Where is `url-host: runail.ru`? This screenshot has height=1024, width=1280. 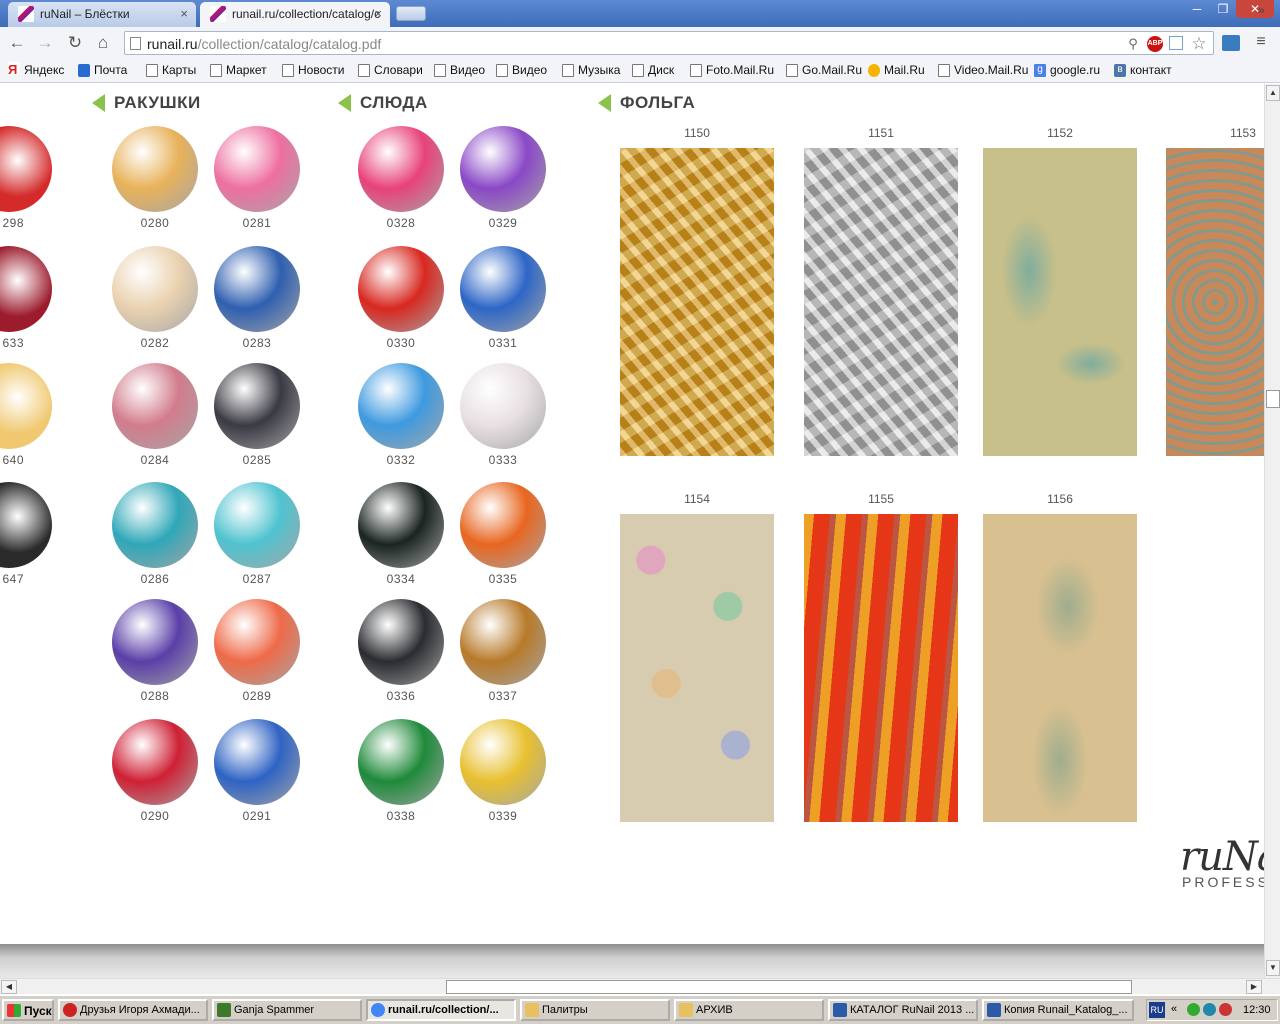
url-host: runail.ru is located at coordinates (172, 44).